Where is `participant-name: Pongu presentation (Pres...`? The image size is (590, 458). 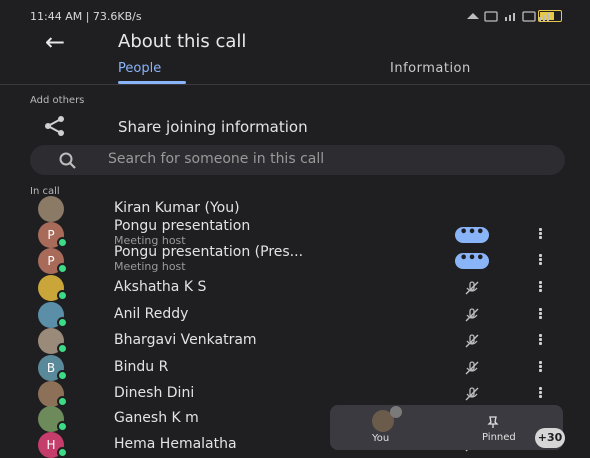
participant-name: Pongu presentation (Pres... is located at coordinates (209, 252).